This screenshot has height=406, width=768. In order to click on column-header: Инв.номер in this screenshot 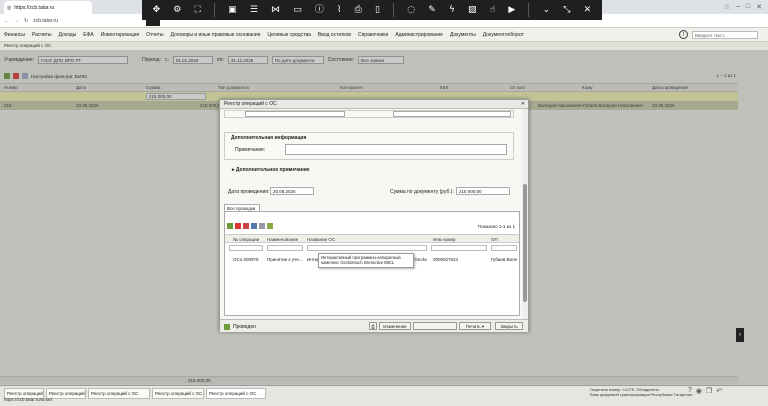, I will do `click(444, 239)`.